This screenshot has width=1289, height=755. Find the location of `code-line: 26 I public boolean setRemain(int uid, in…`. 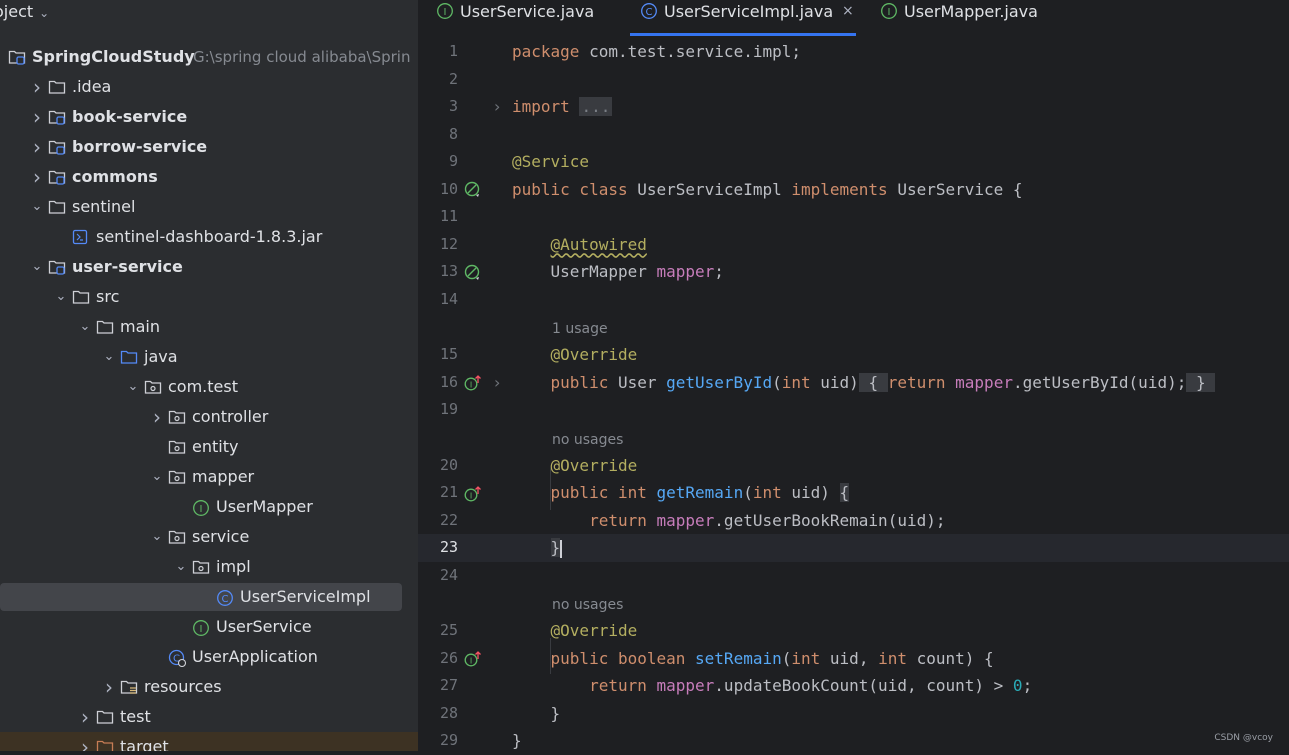

code-line: 26 I public boolean setRemain(int uid, in… is located at coordinates (853, 659).